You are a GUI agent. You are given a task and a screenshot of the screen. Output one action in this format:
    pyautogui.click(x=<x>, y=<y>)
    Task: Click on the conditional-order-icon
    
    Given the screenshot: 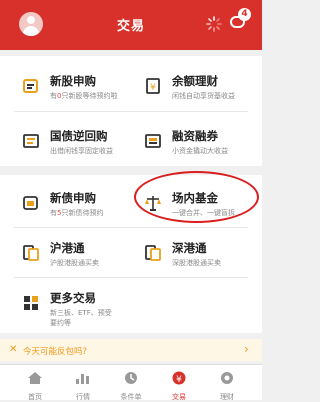 What is the action you would take?
    pyautogui.click(x=131, y=378)
    